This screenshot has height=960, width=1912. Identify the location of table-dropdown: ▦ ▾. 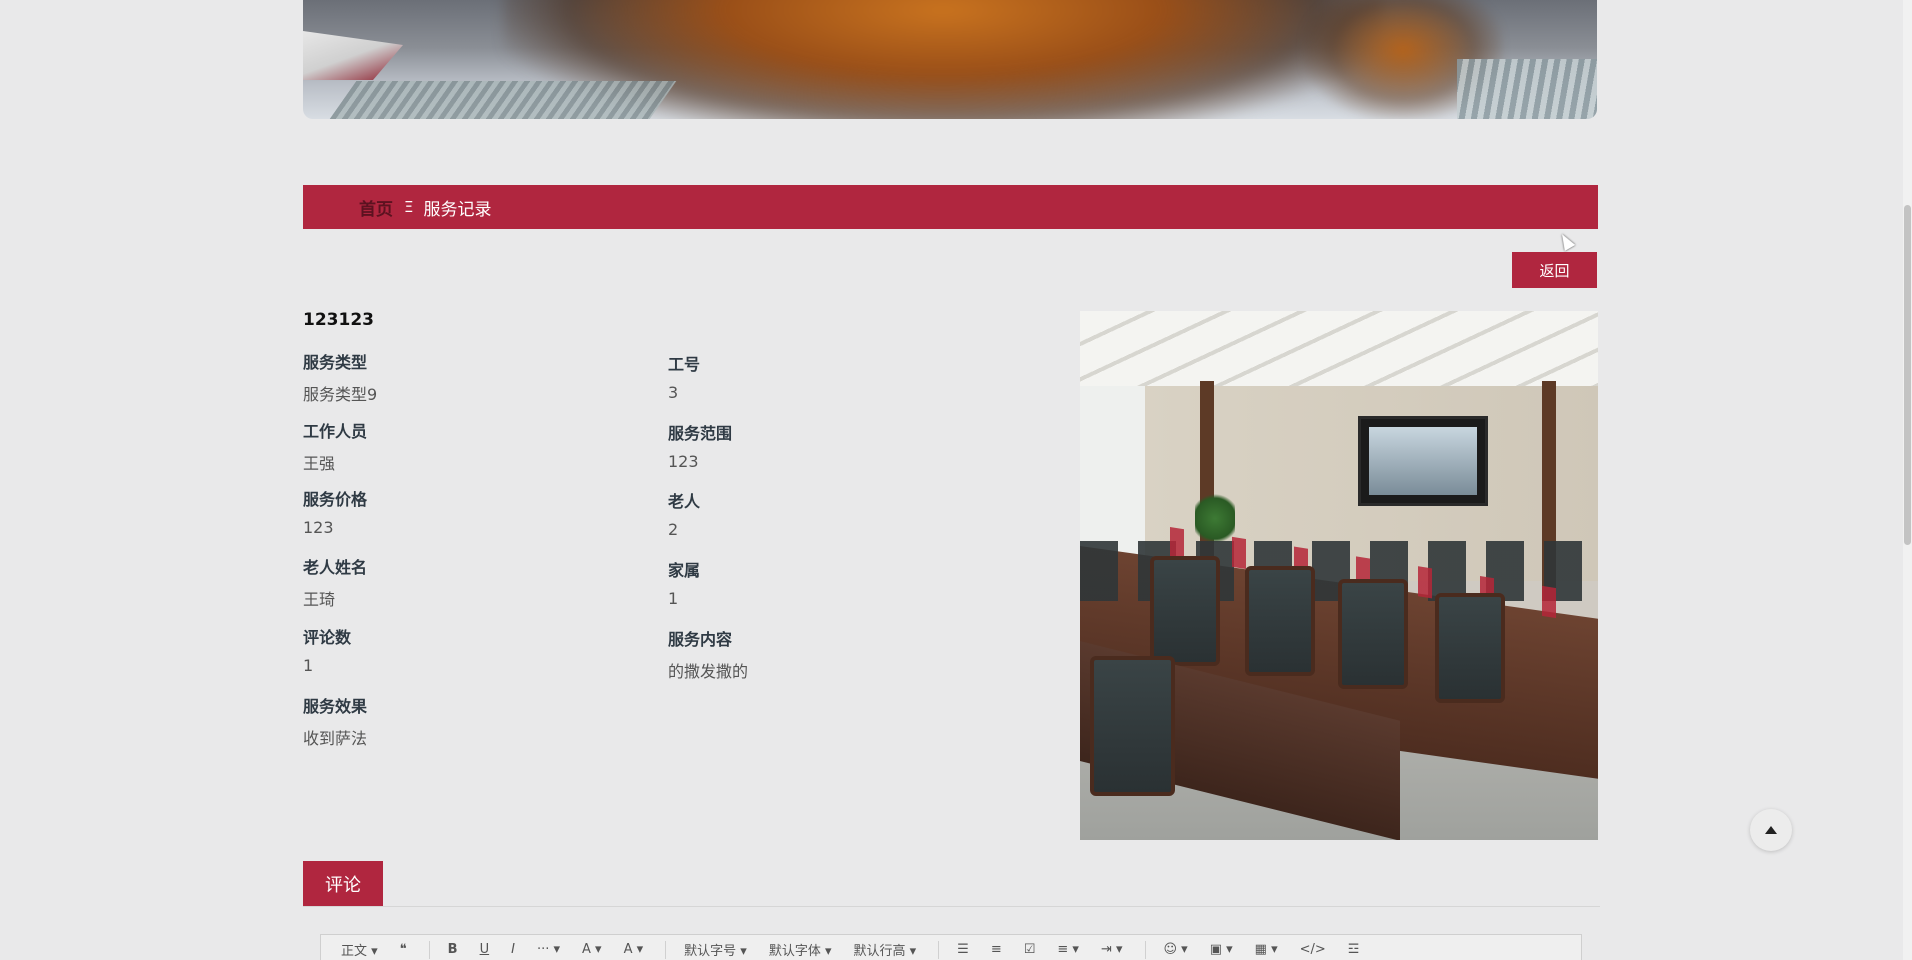
(1266, 949).